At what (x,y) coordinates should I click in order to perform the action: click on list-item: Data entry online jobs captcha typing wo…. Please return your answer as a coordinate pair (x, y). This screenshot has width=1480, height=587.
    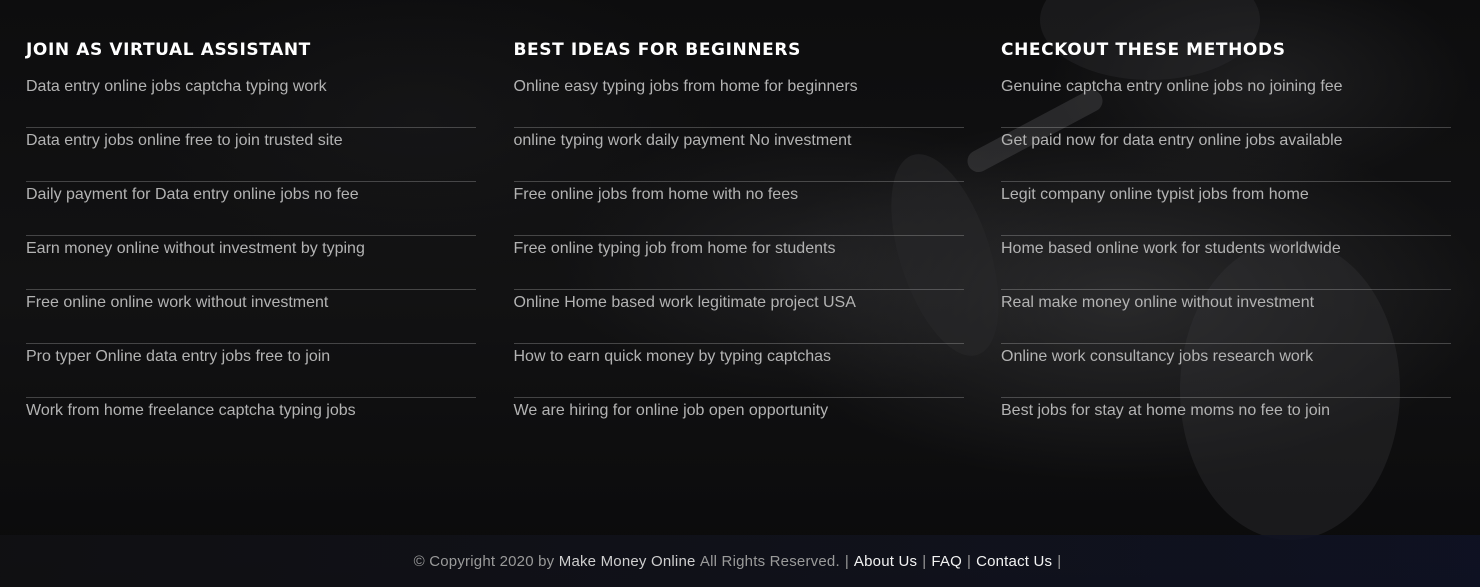
    Looking at the image, I should click on (251, 101).